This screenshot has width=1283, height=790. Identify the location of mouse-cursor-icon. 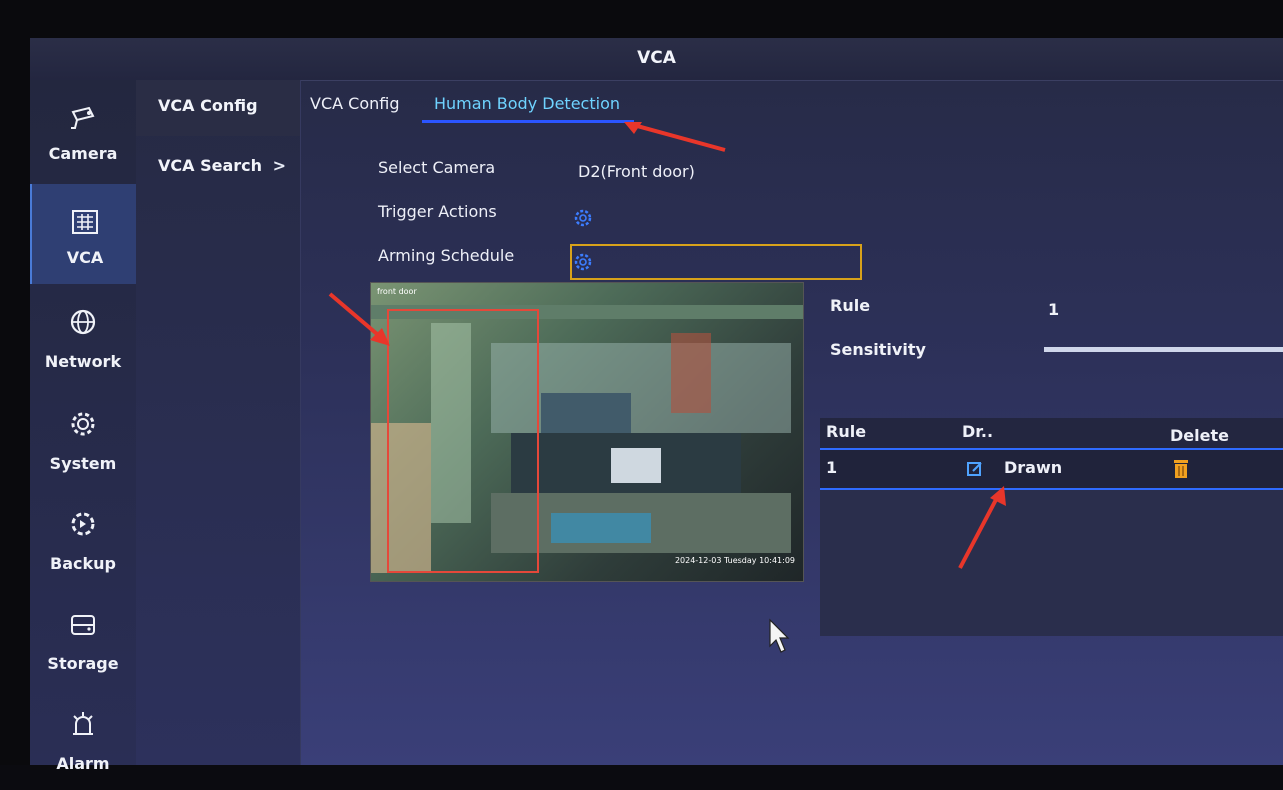
(779, 635).